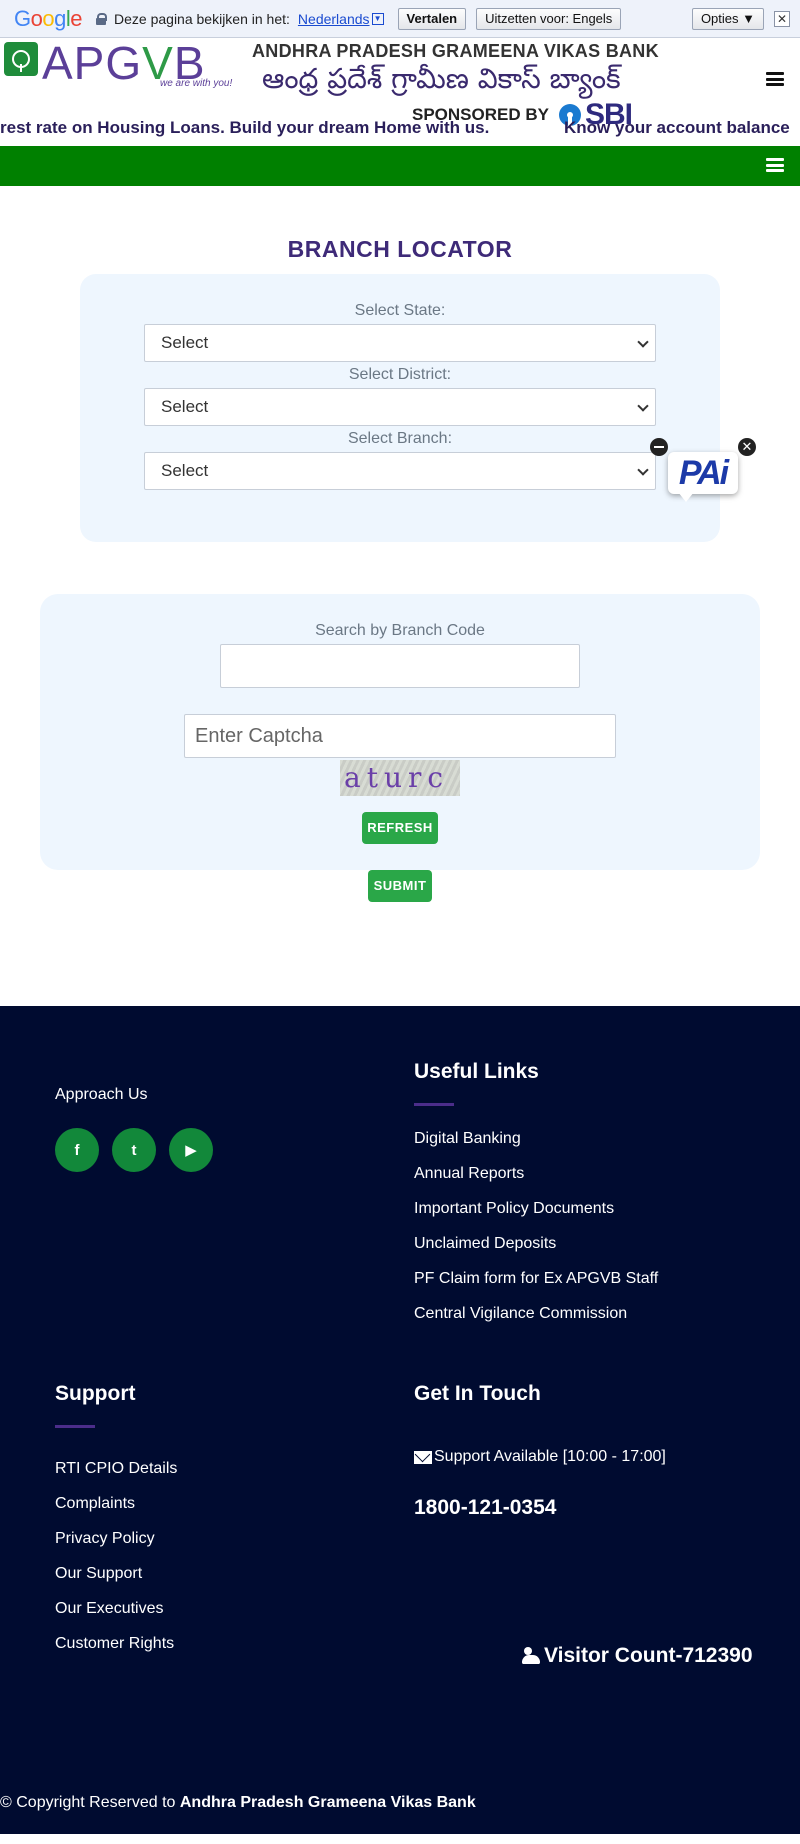  What do you see at coordinates (400, 374) in the screenshot?
I see `district-label: Select District:` at bounding box center [400, 374].